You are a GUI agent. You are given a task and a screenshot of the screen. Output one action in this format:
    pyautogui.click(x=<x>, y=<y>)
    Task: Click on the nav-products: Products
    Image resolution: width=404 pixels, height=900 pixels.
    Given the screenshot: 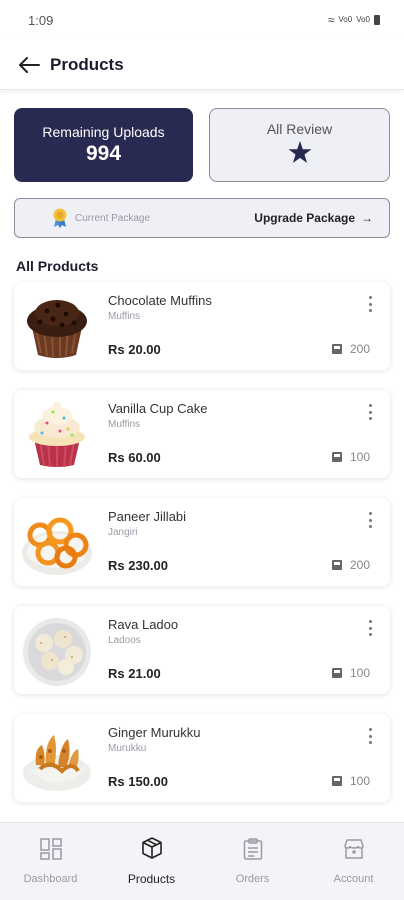 What is the action you would take?
    pyautogui.click(x=151, y=861)
    